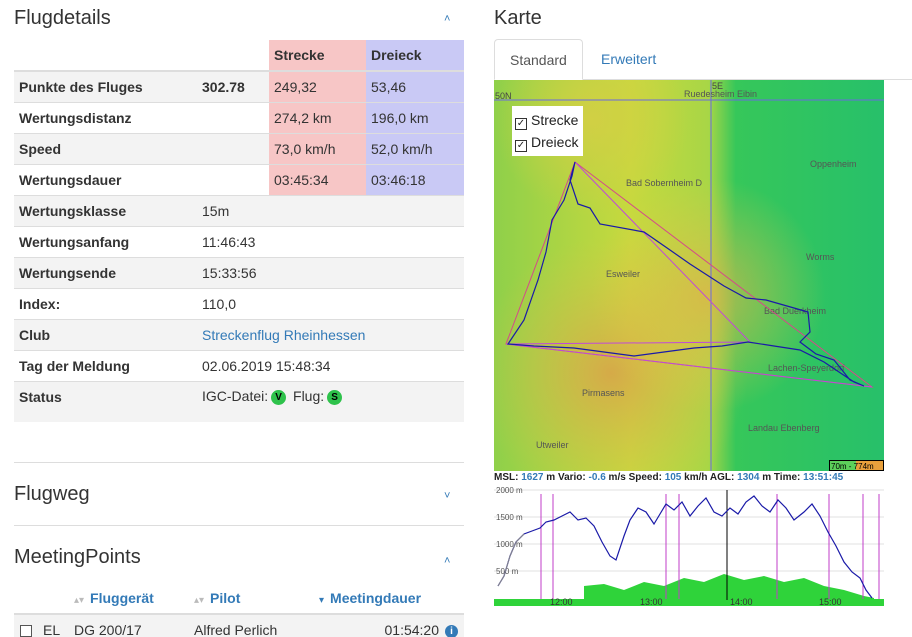  I want to click on vario-value: -0.6, so click(597, 477).